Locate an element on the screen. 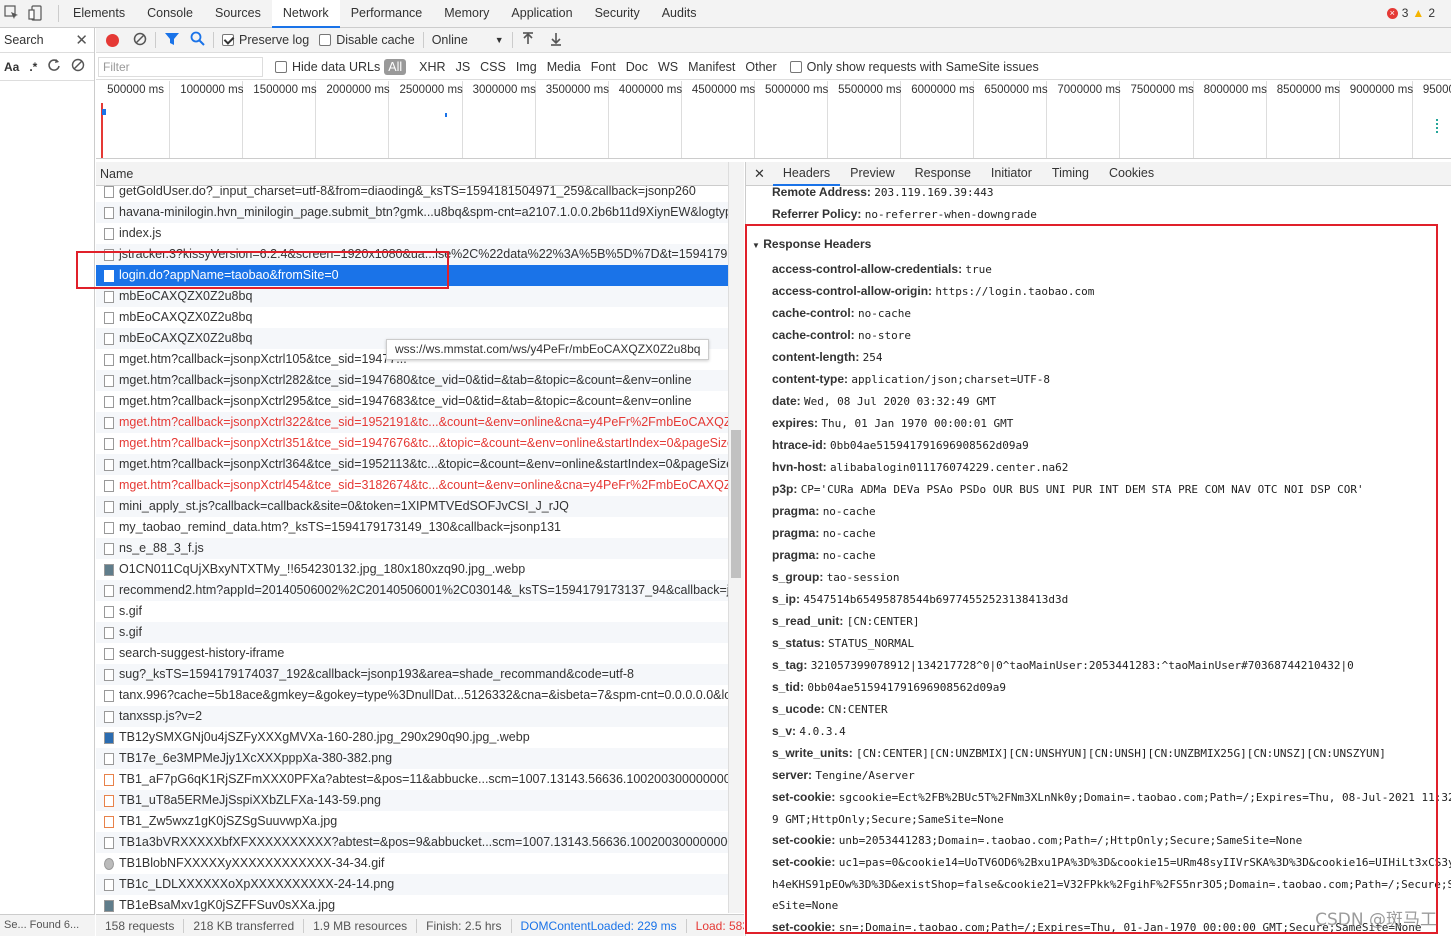 This screenshot has height=936, width=1451. clear-log-icon is located at coordinates (140, 40).